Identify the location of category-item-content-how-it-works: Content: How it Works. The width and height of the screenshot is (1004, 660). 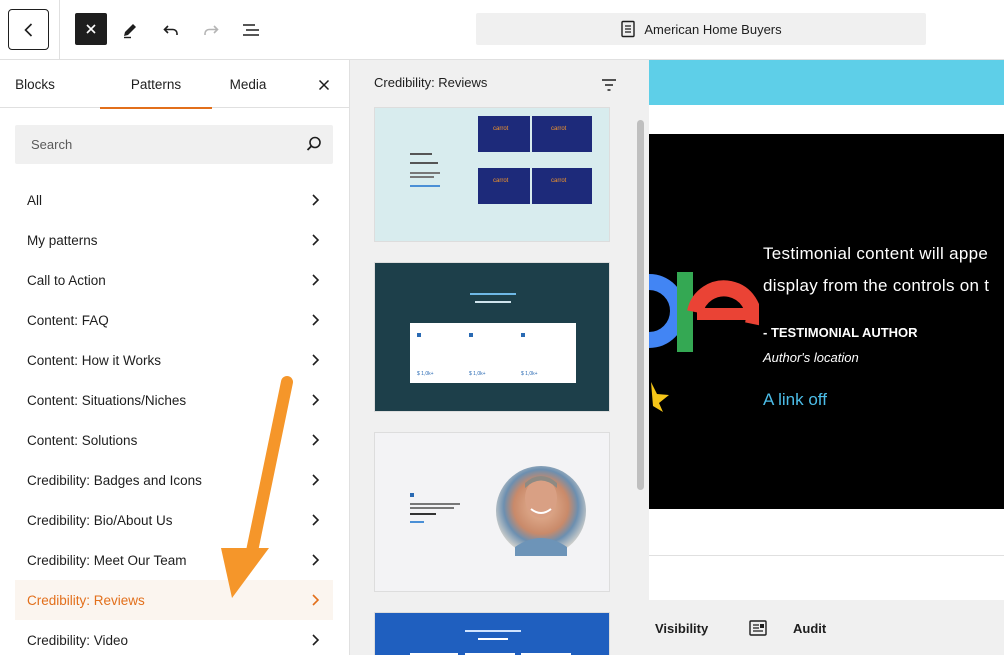
(174, 360).